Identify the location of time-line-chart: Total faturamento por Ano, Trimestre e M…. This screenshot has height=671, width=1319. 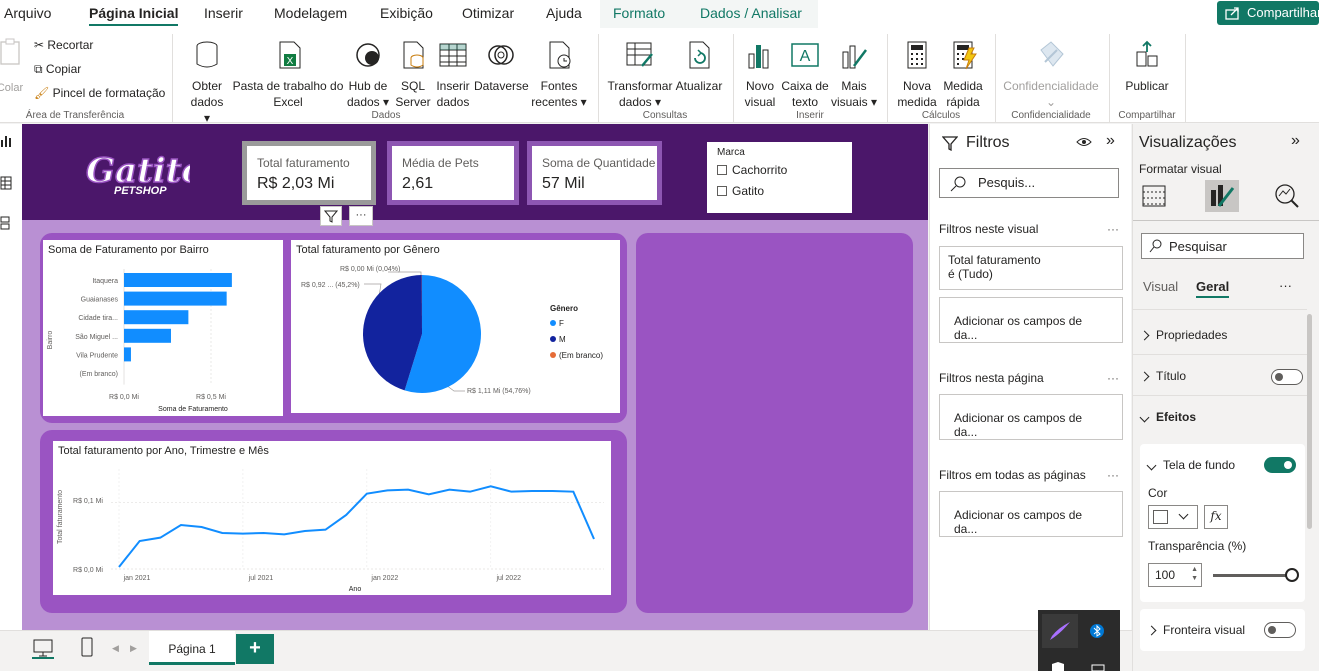
(332, 518).